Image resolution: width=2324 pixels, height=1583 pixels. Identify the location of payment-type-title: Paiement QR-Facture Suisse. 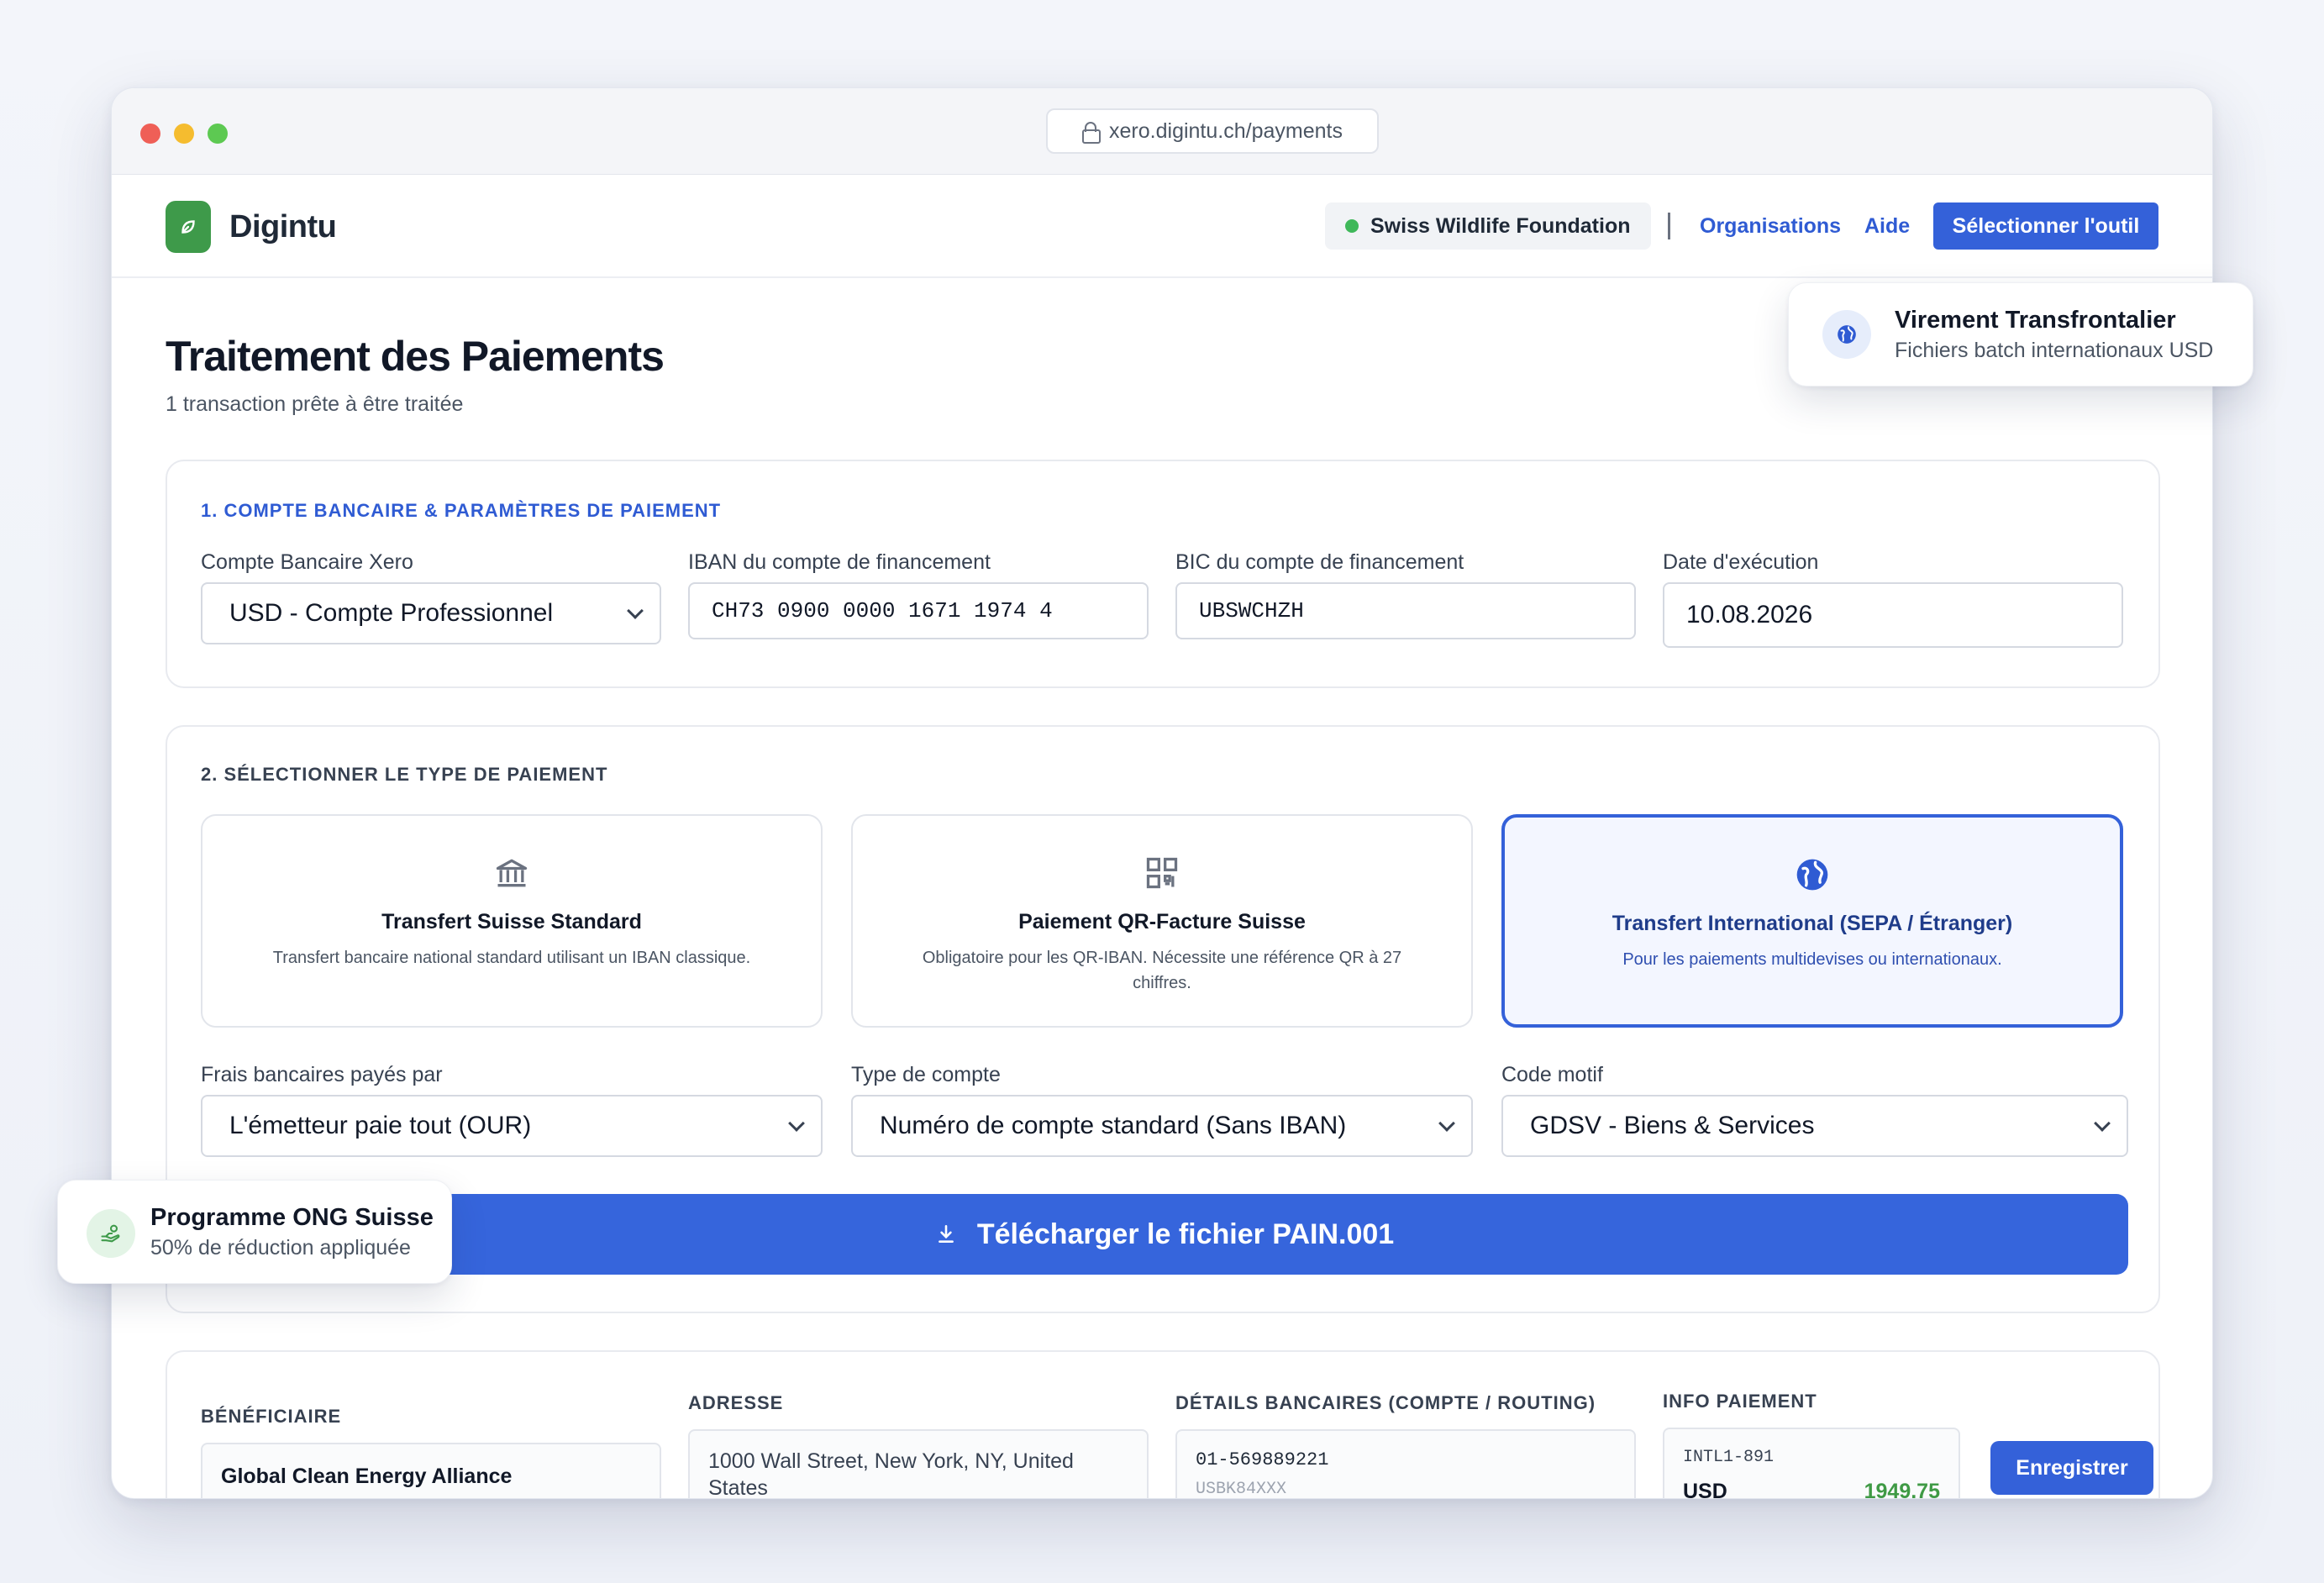
(1162, 921).